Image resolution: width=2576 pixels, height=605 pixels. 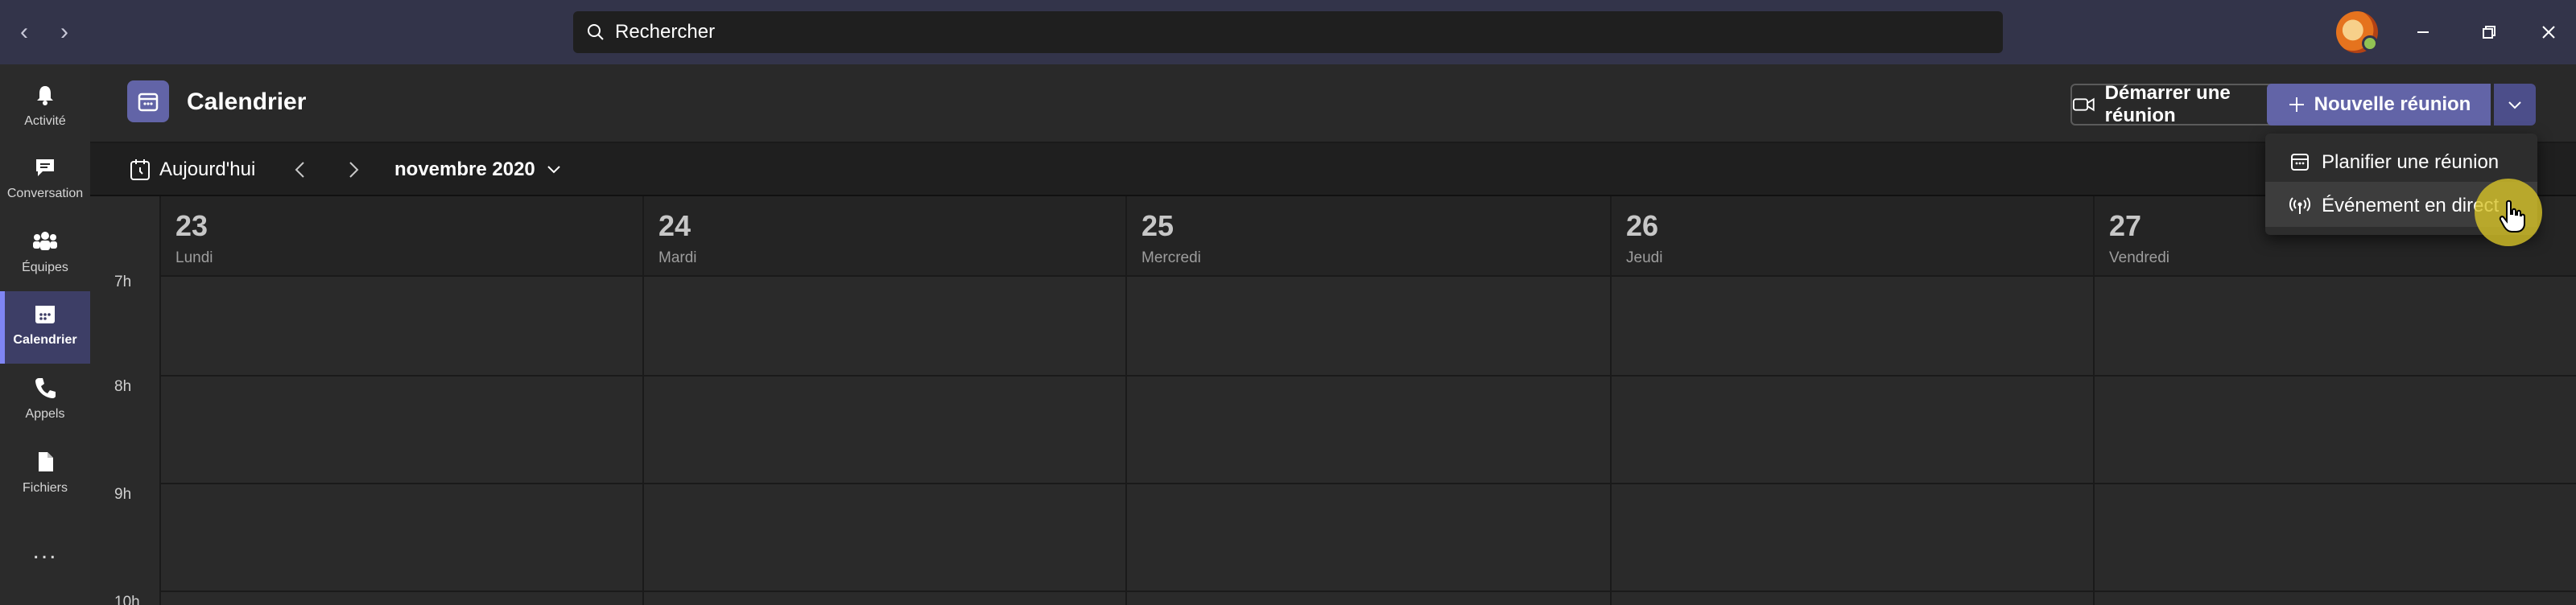 I want to click on menu-item-schedule-meeting: Planifier une réunion, so click(x=2401, y=160).